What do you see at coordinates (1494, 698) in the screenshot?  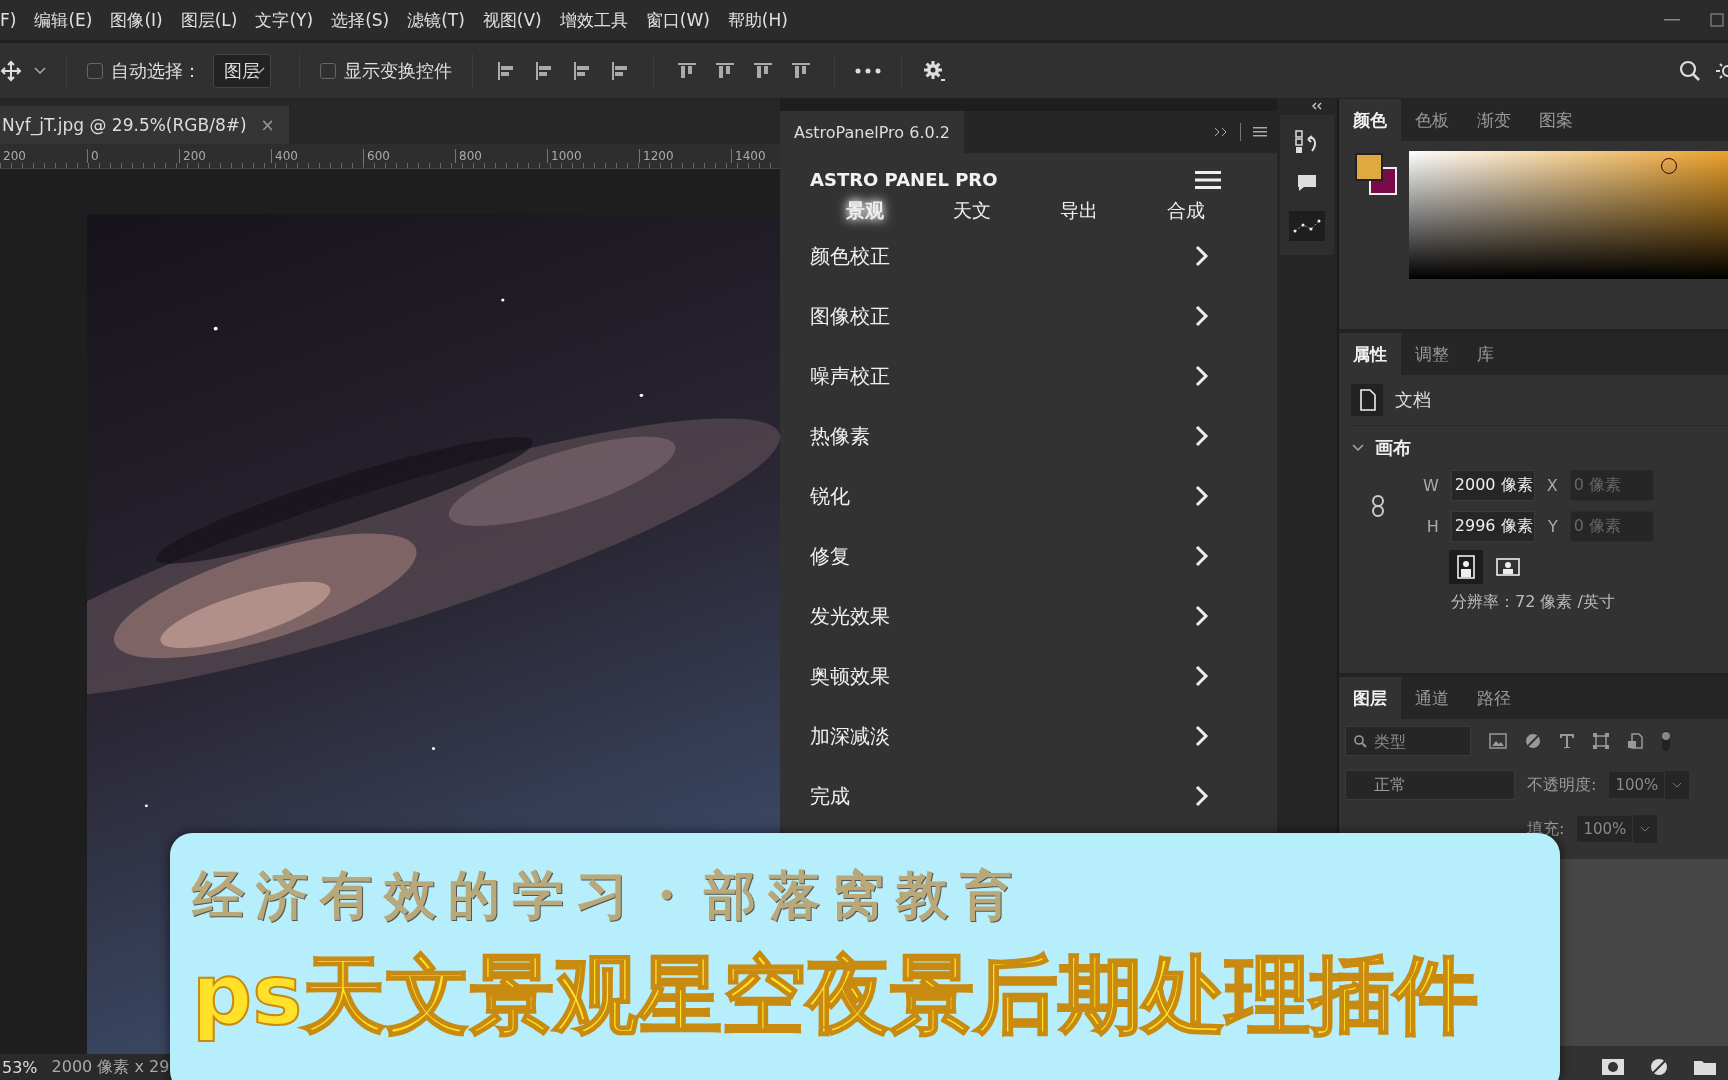 I see `panel-tab: 路径` at bounding box center [1494, 698].